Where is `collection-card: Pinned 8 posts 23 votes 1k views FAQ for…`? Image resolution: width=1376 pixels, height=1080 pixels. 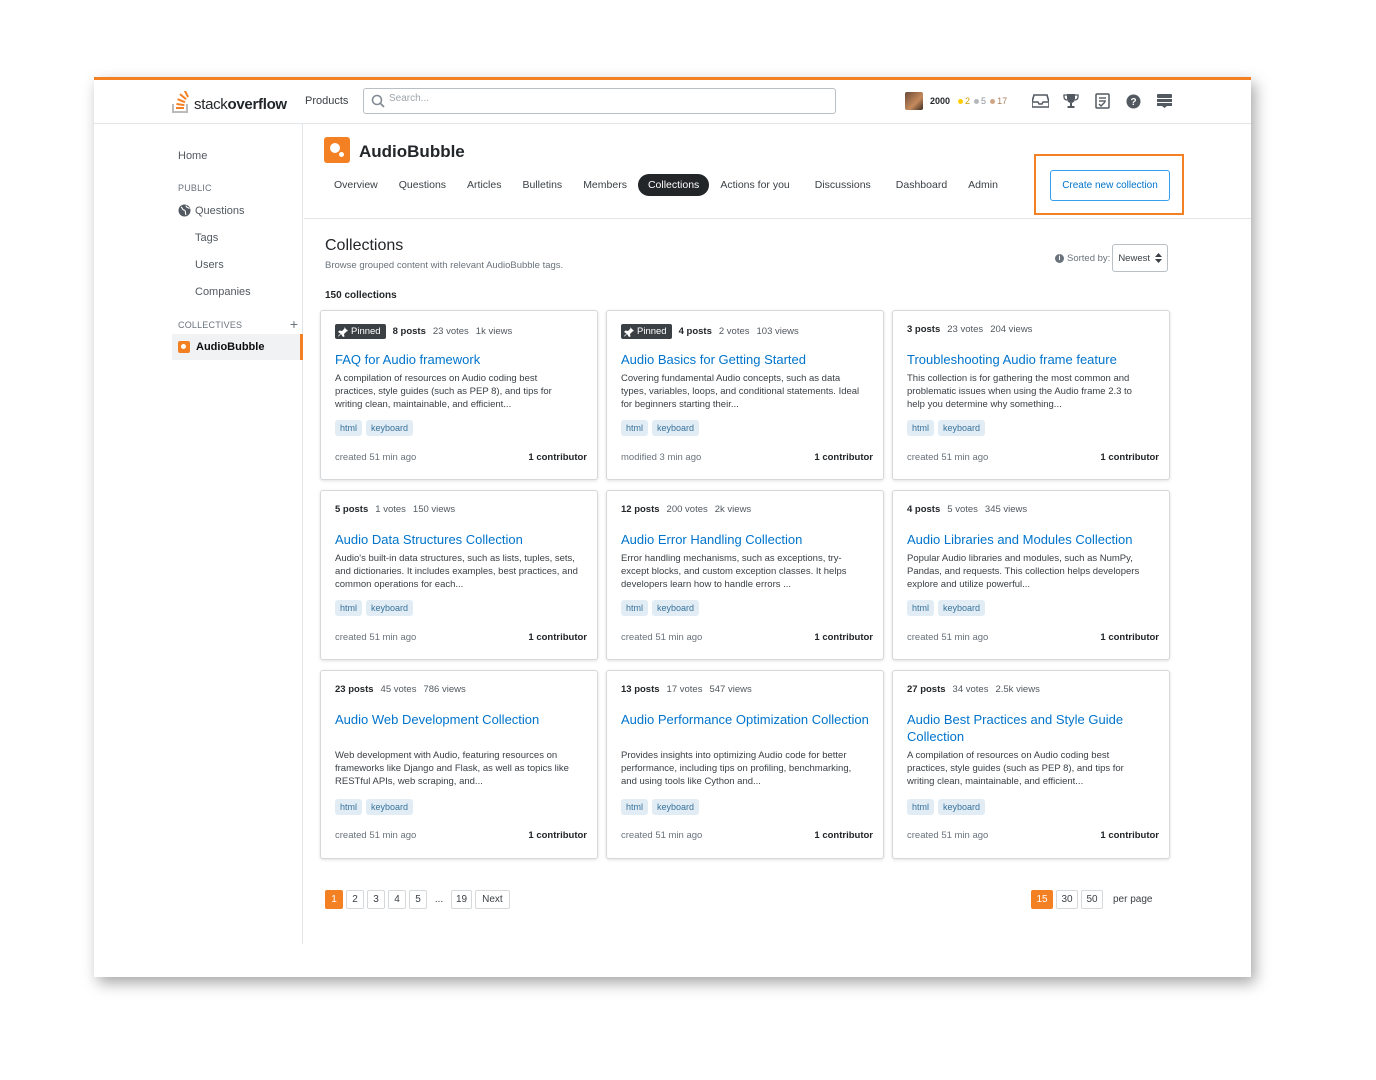 collection-card: Pinned 8 posts 23 votes 1k views FAQ for… is located at coordinates (459, 395).